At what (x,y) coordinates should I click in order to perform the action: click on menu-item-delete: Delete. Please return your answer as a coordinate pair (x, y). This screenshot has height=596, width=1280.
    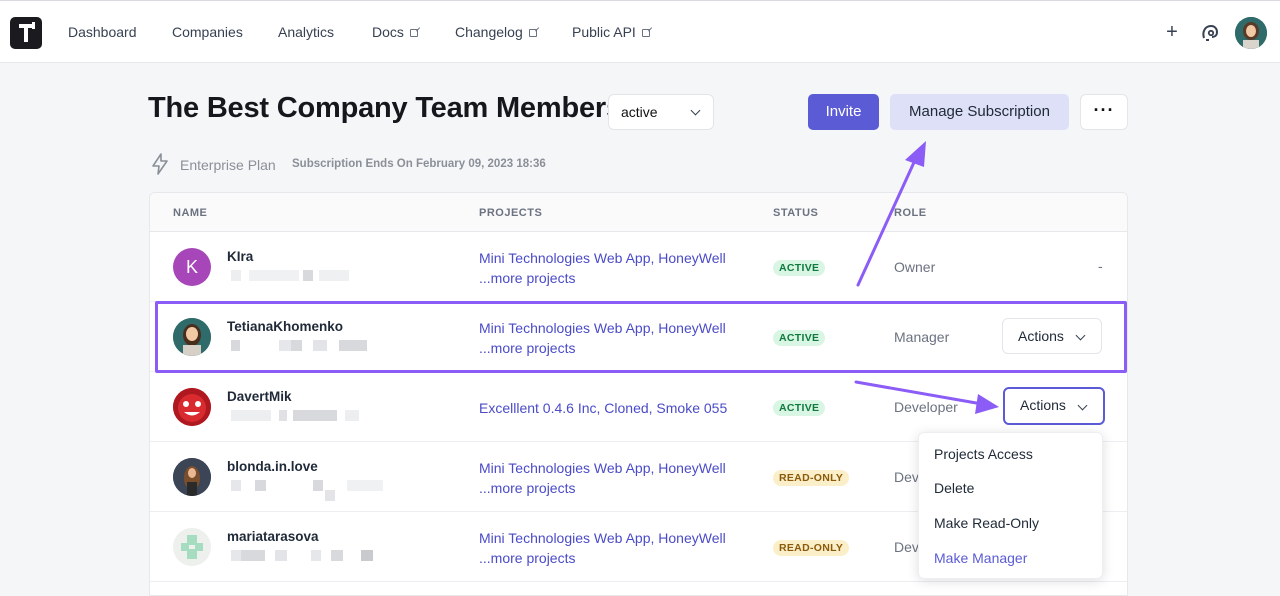
    Looking at the image, I should click on (954, 488).